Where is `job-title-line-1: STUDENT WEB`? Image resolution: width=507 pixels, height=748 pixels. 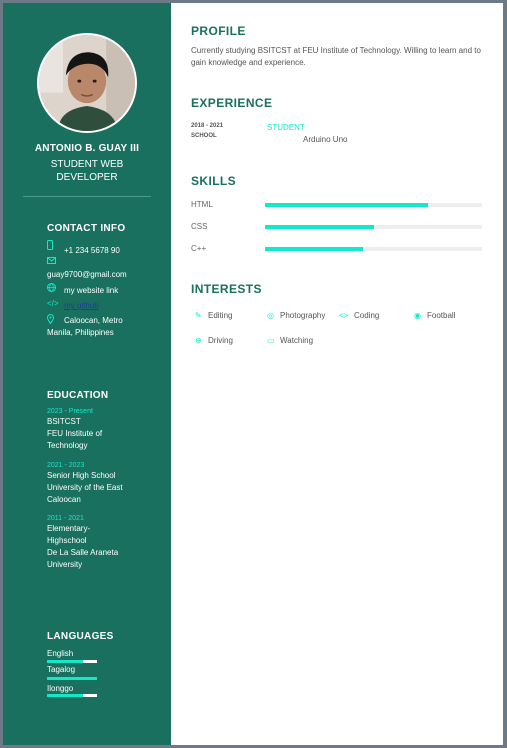 job-title-line-1: STUDENT WEB is located at coordinates (87, 164).